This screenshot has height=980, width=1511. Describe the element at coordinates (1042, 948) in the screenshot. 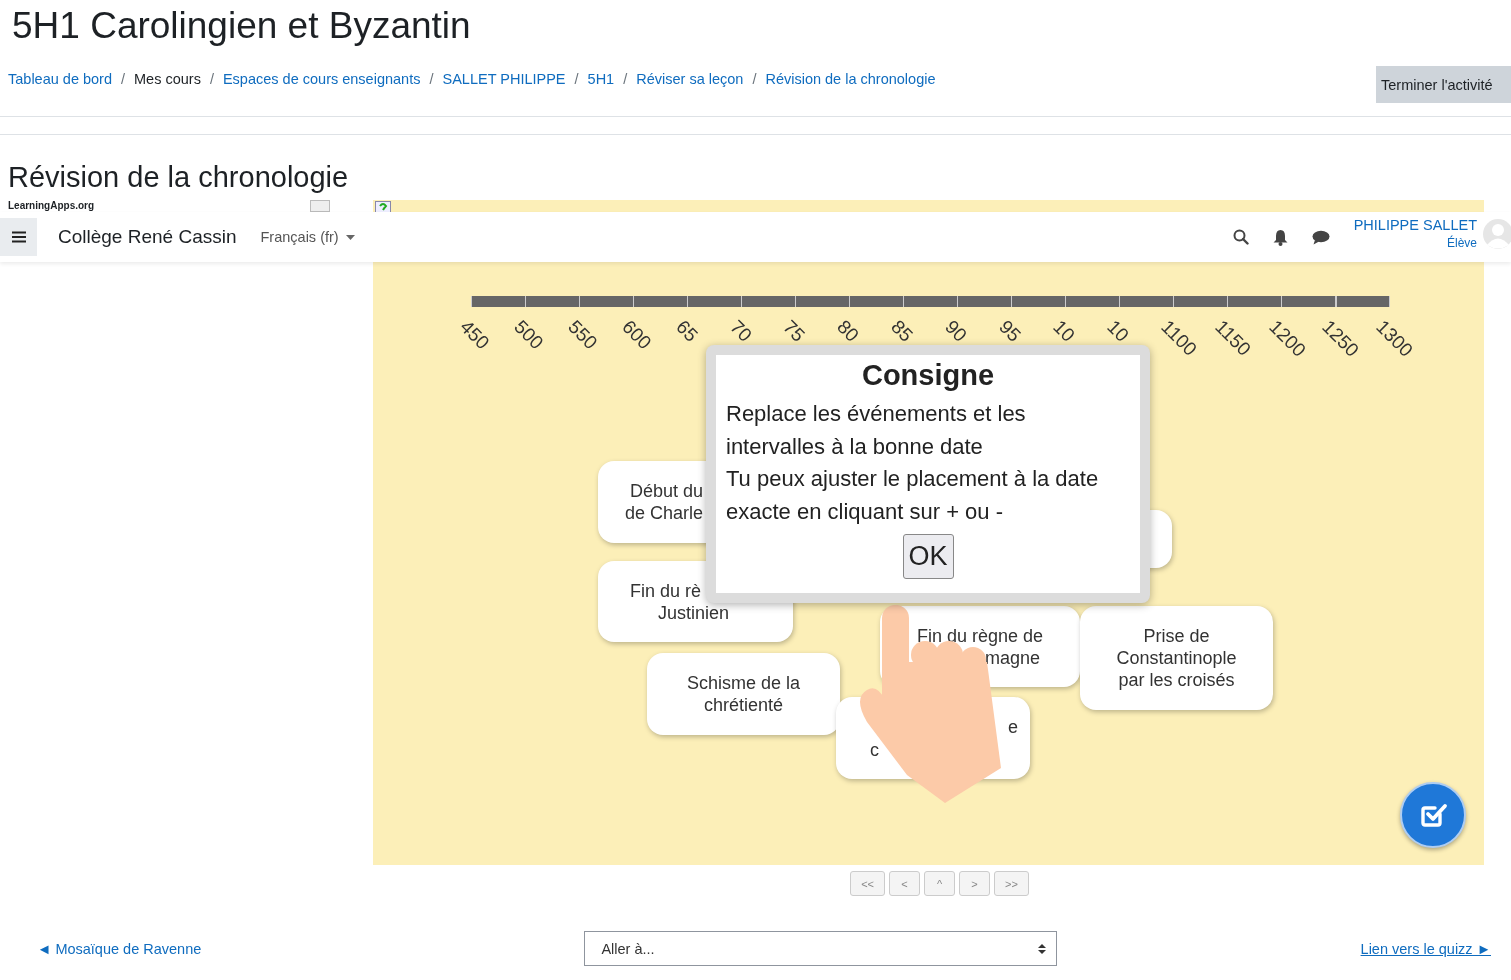

I see `select-arrows-icon` at that location.